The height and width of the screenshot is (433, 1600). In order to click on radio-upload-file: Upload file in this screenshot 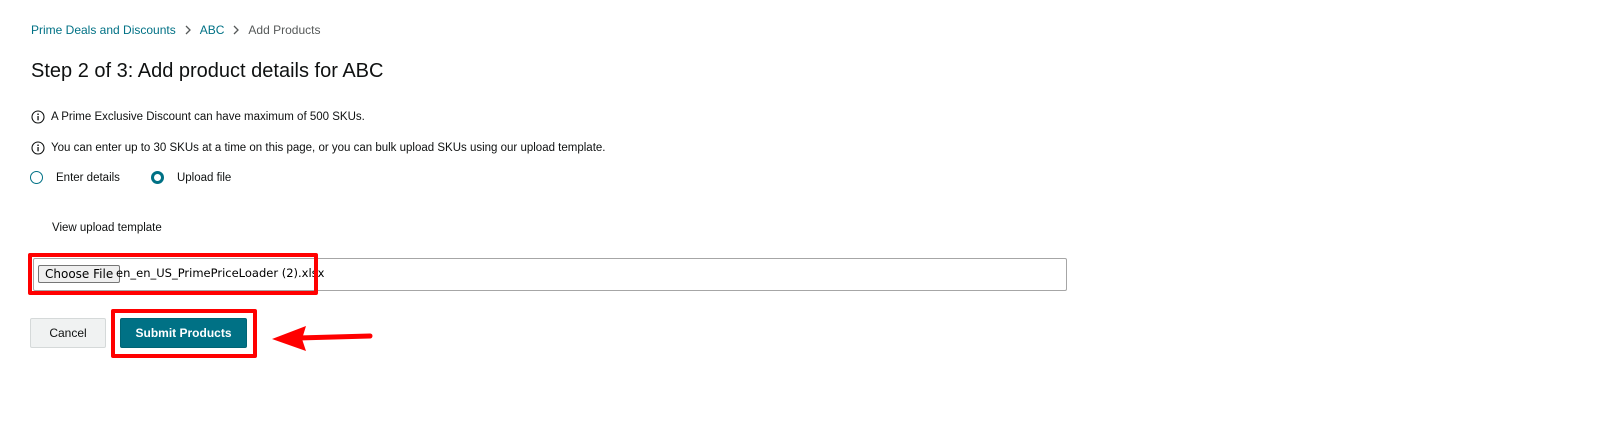, I will do `click(191, 177)`.